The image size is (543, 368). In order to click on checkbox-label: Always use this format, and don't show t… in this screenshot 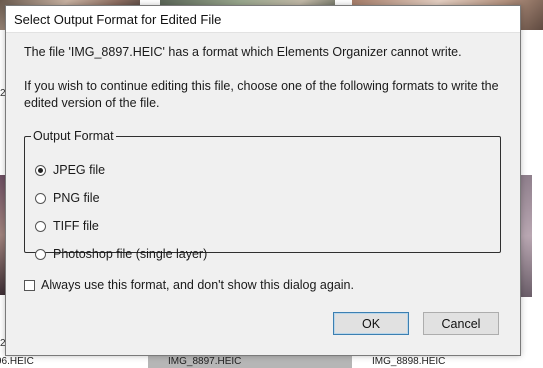, I will do `click(197, 285)`.